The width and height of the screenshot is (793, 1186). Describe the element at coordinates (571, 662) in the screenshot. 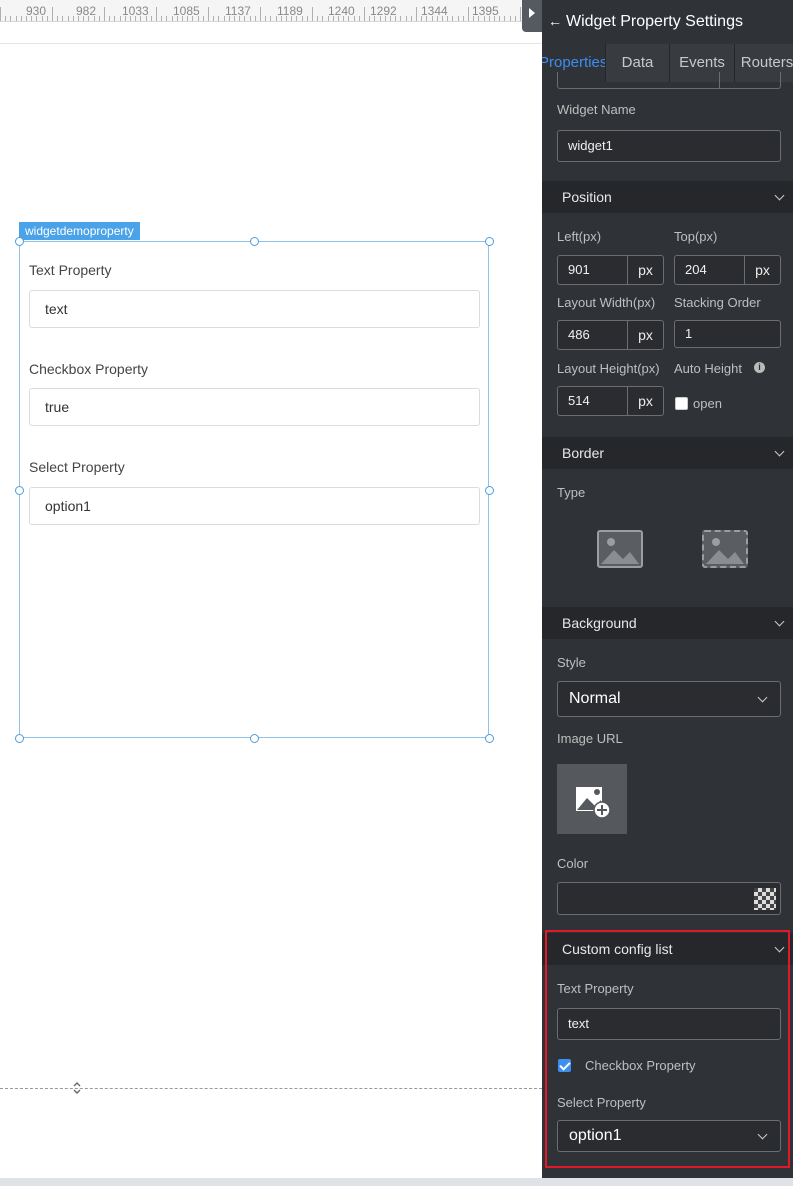

I see `style-label: Style` at that location.